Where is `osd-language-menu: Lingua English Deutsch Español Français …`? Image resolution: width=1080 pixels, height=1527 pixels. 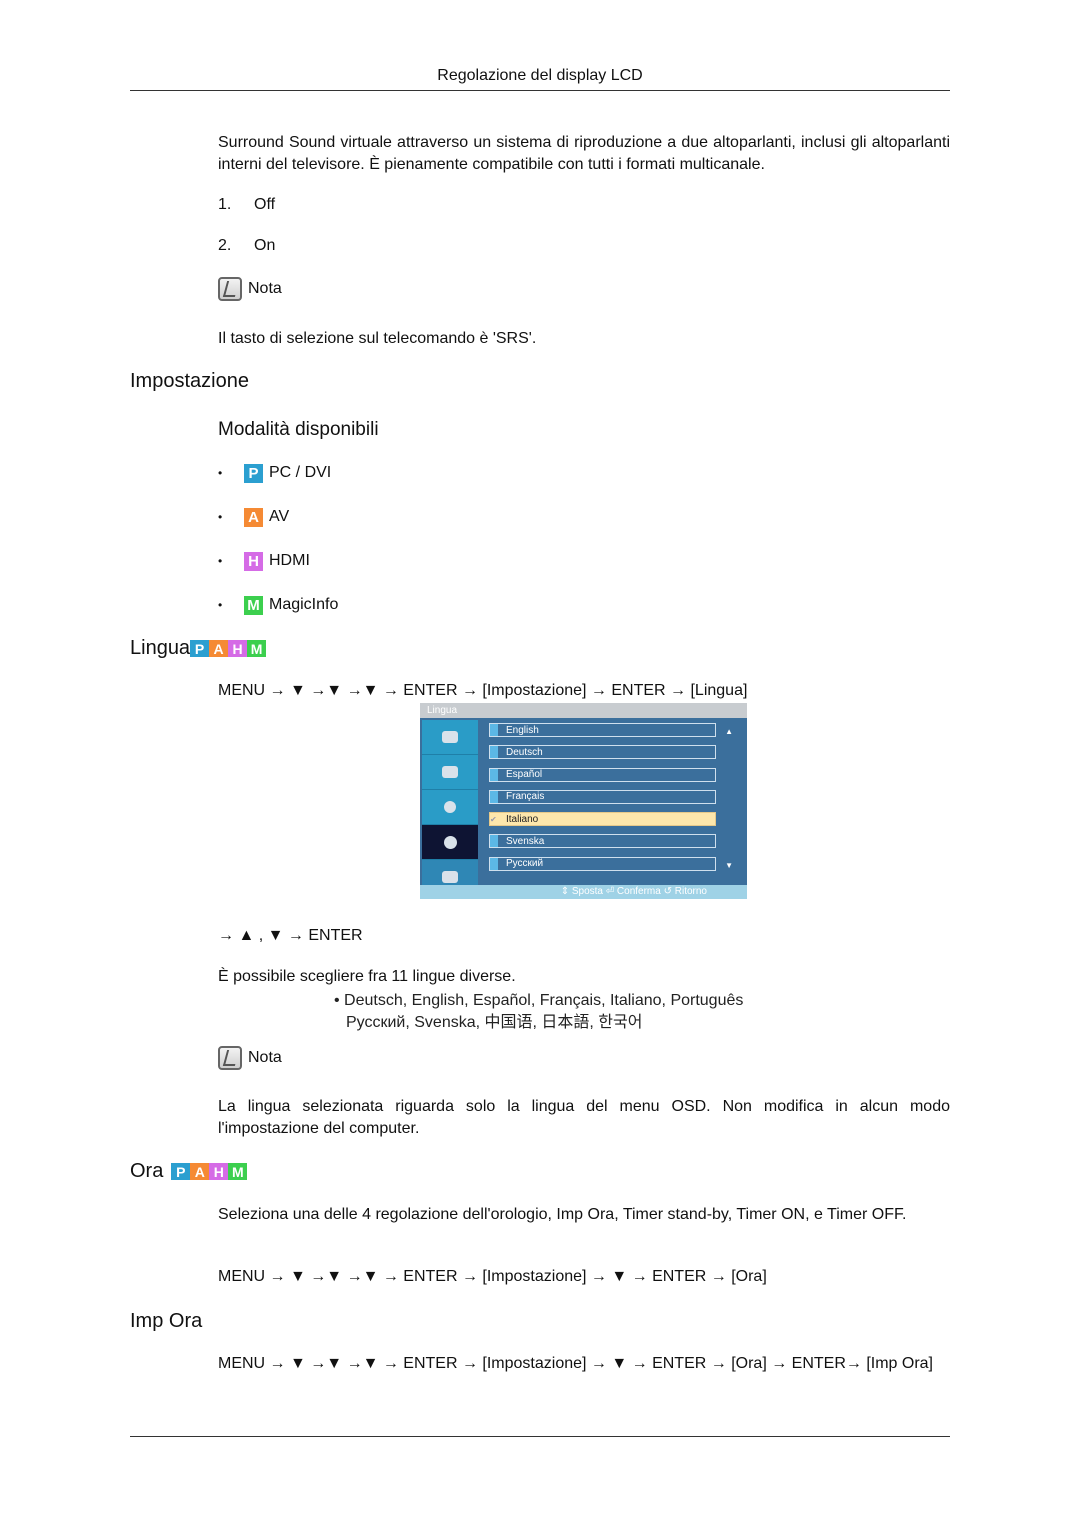
osd-language-menu: Lingua English Deutsch Español Français … is located at coordinates (583, 801).